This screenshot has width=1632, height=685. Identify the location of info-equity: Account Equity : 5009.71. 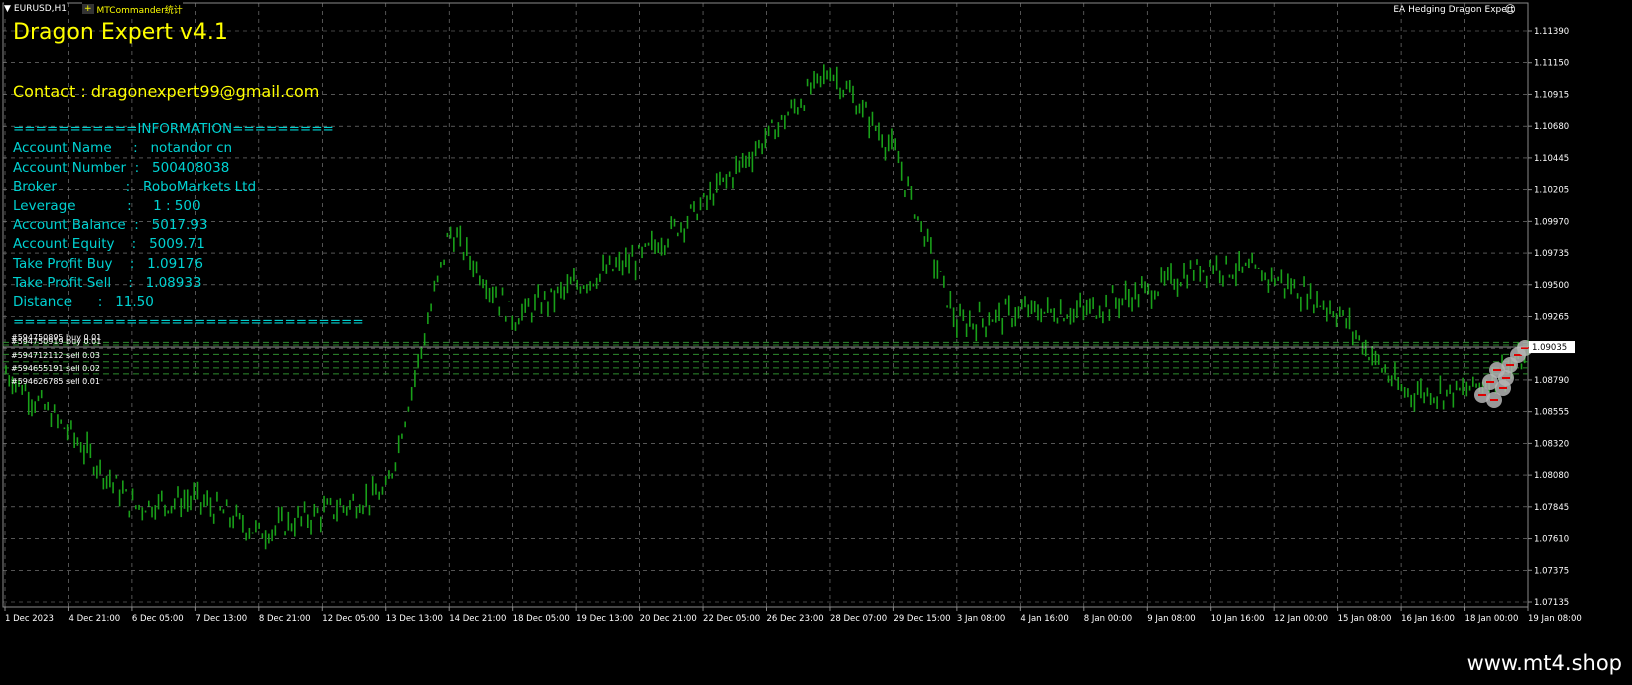
(109, 244).